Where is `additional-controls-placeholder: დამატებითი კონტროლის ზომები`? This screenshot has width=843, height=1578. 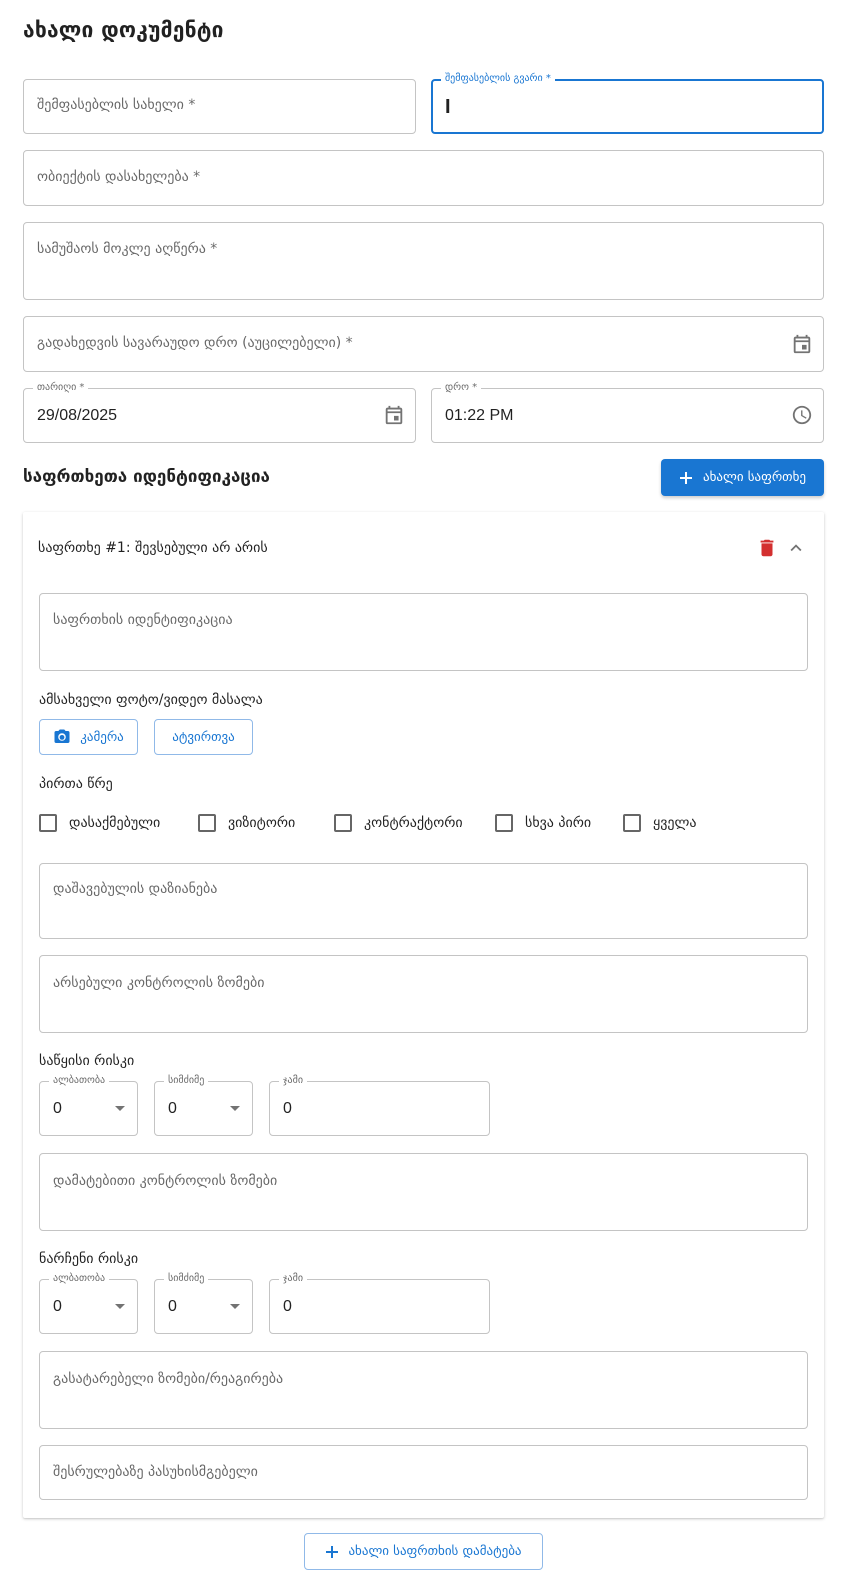
additional-controls-placeholder: დამატებითი კონტროლის ზომები is located at coordinates (165, 1181).